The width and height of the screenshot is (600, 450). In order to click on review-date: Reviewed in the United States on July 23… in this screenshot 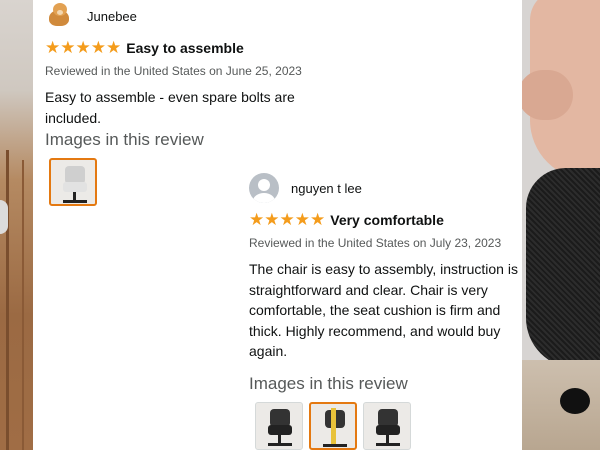, I will do `click(375, 243)`.